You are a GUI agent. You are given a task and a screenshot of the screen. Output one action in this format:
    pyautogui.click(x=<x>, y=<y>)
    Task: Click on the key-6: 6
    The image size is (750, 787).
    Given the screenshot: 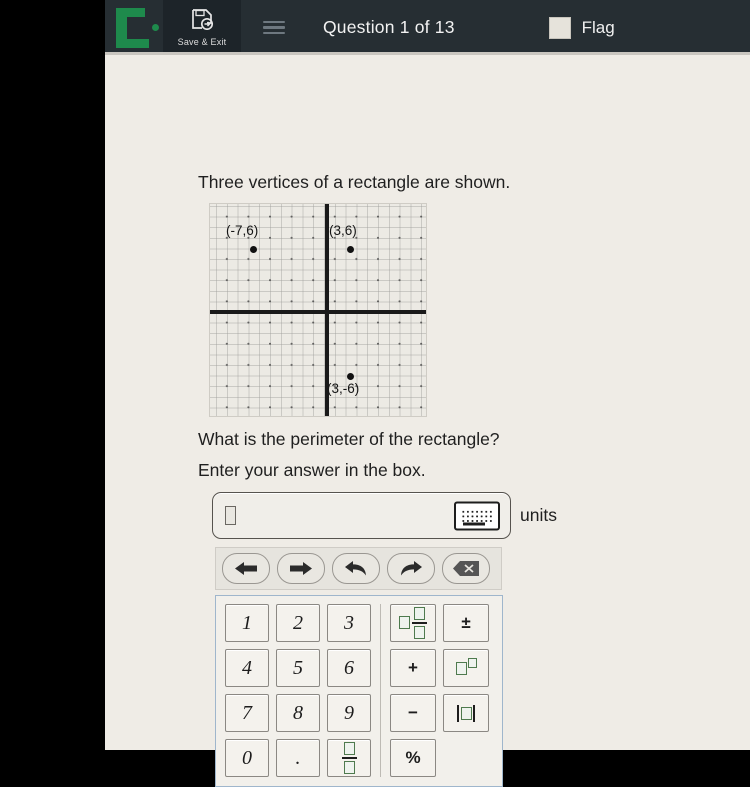 What is the action you would take?
    pyautogui.click(x=349, y=668)
    